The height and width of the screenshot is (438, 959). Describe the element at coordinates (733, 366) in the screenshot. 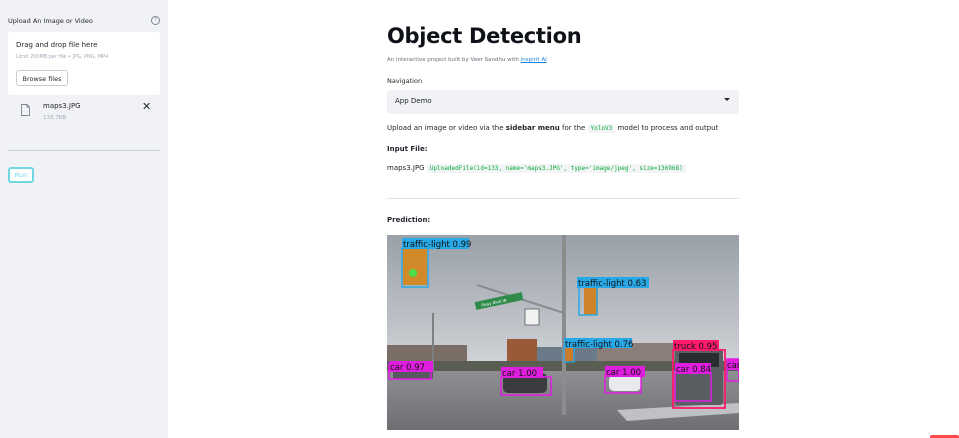

I see `detection-label: car` at that location.